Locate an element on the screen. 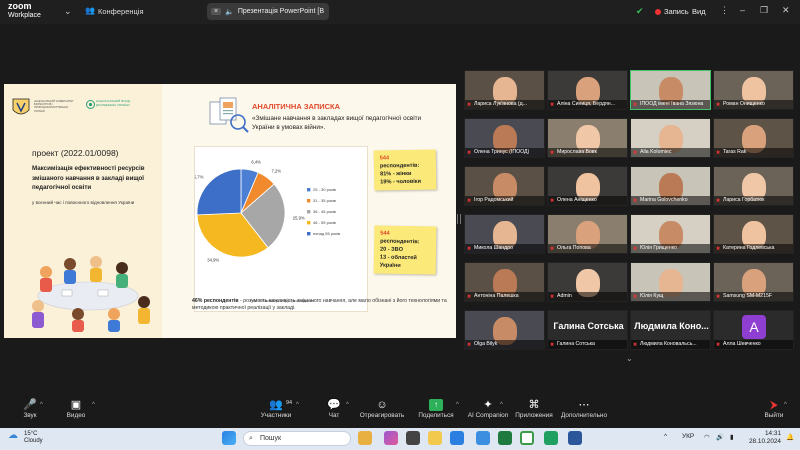  battery-icon: ▮ is located at coordinates (732, 437).